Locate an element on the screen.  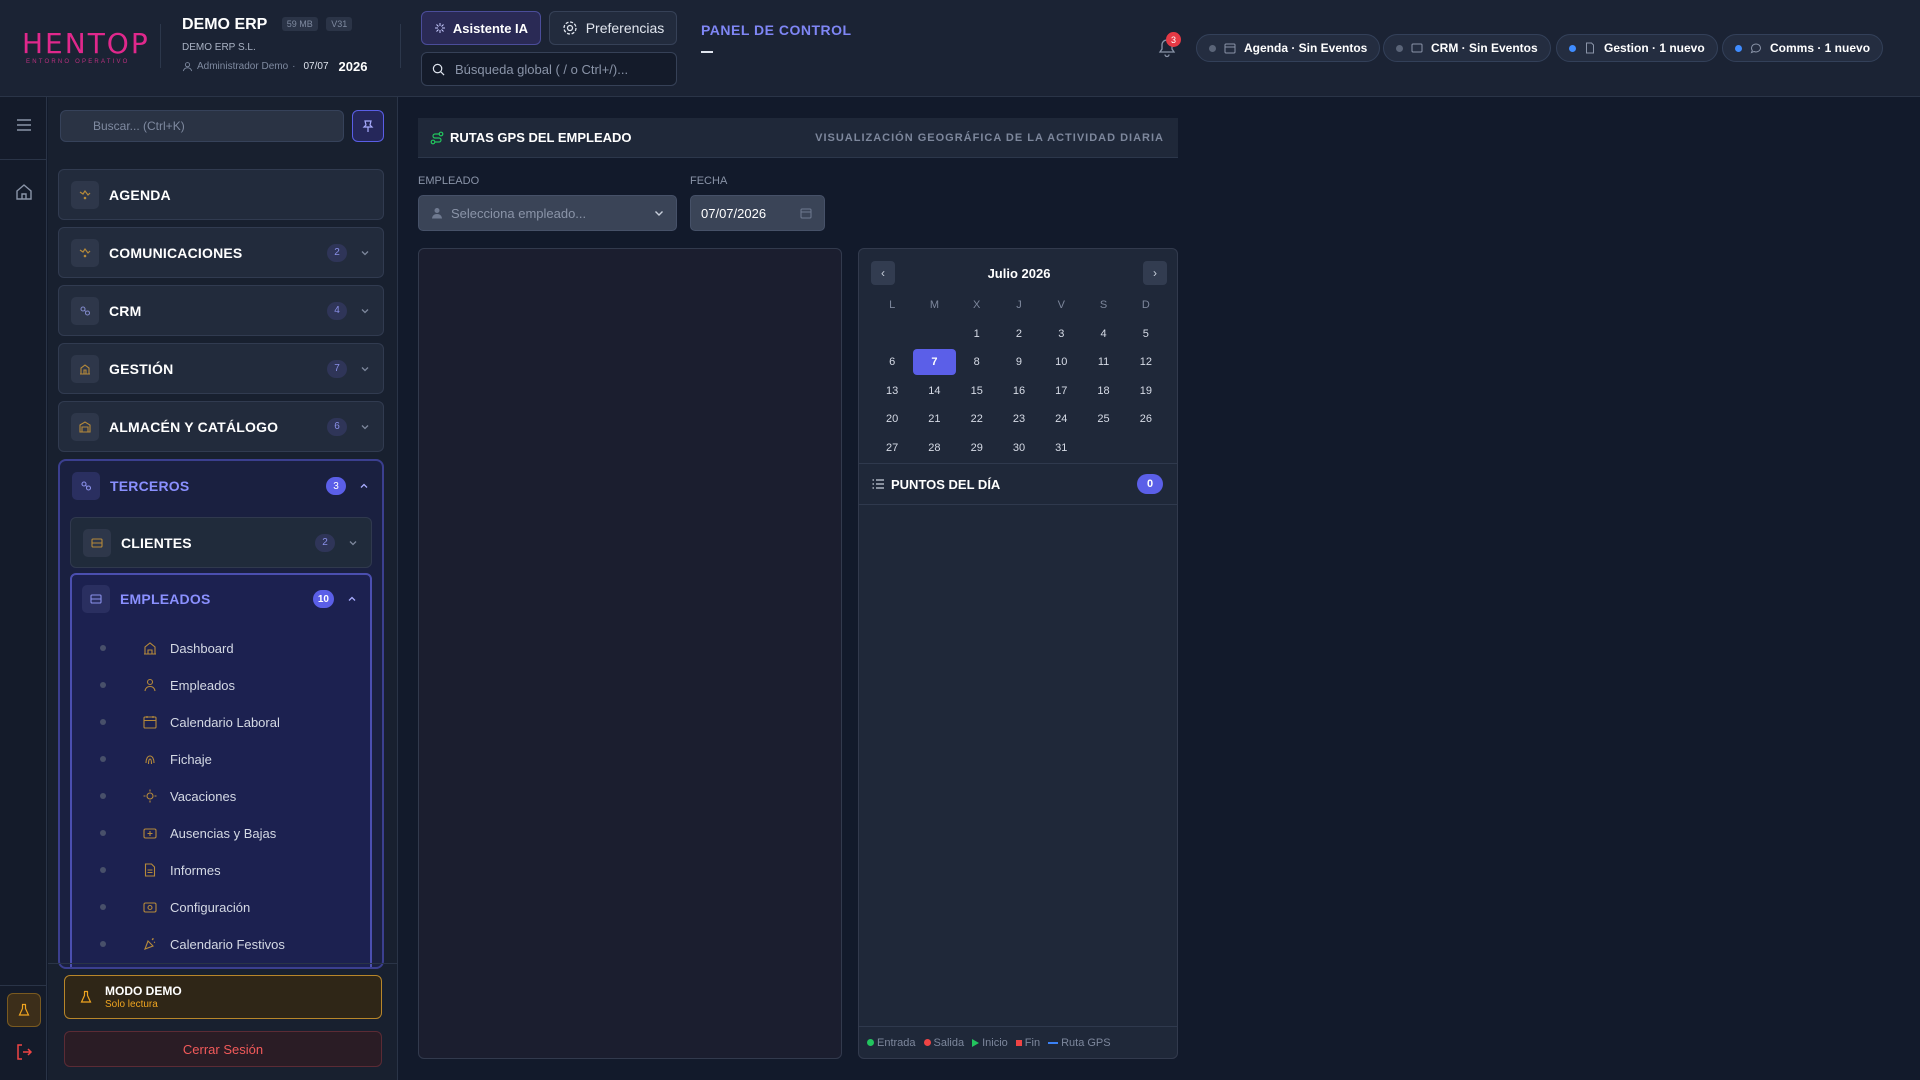
empleados-icon is located at coordinates (96, 599).